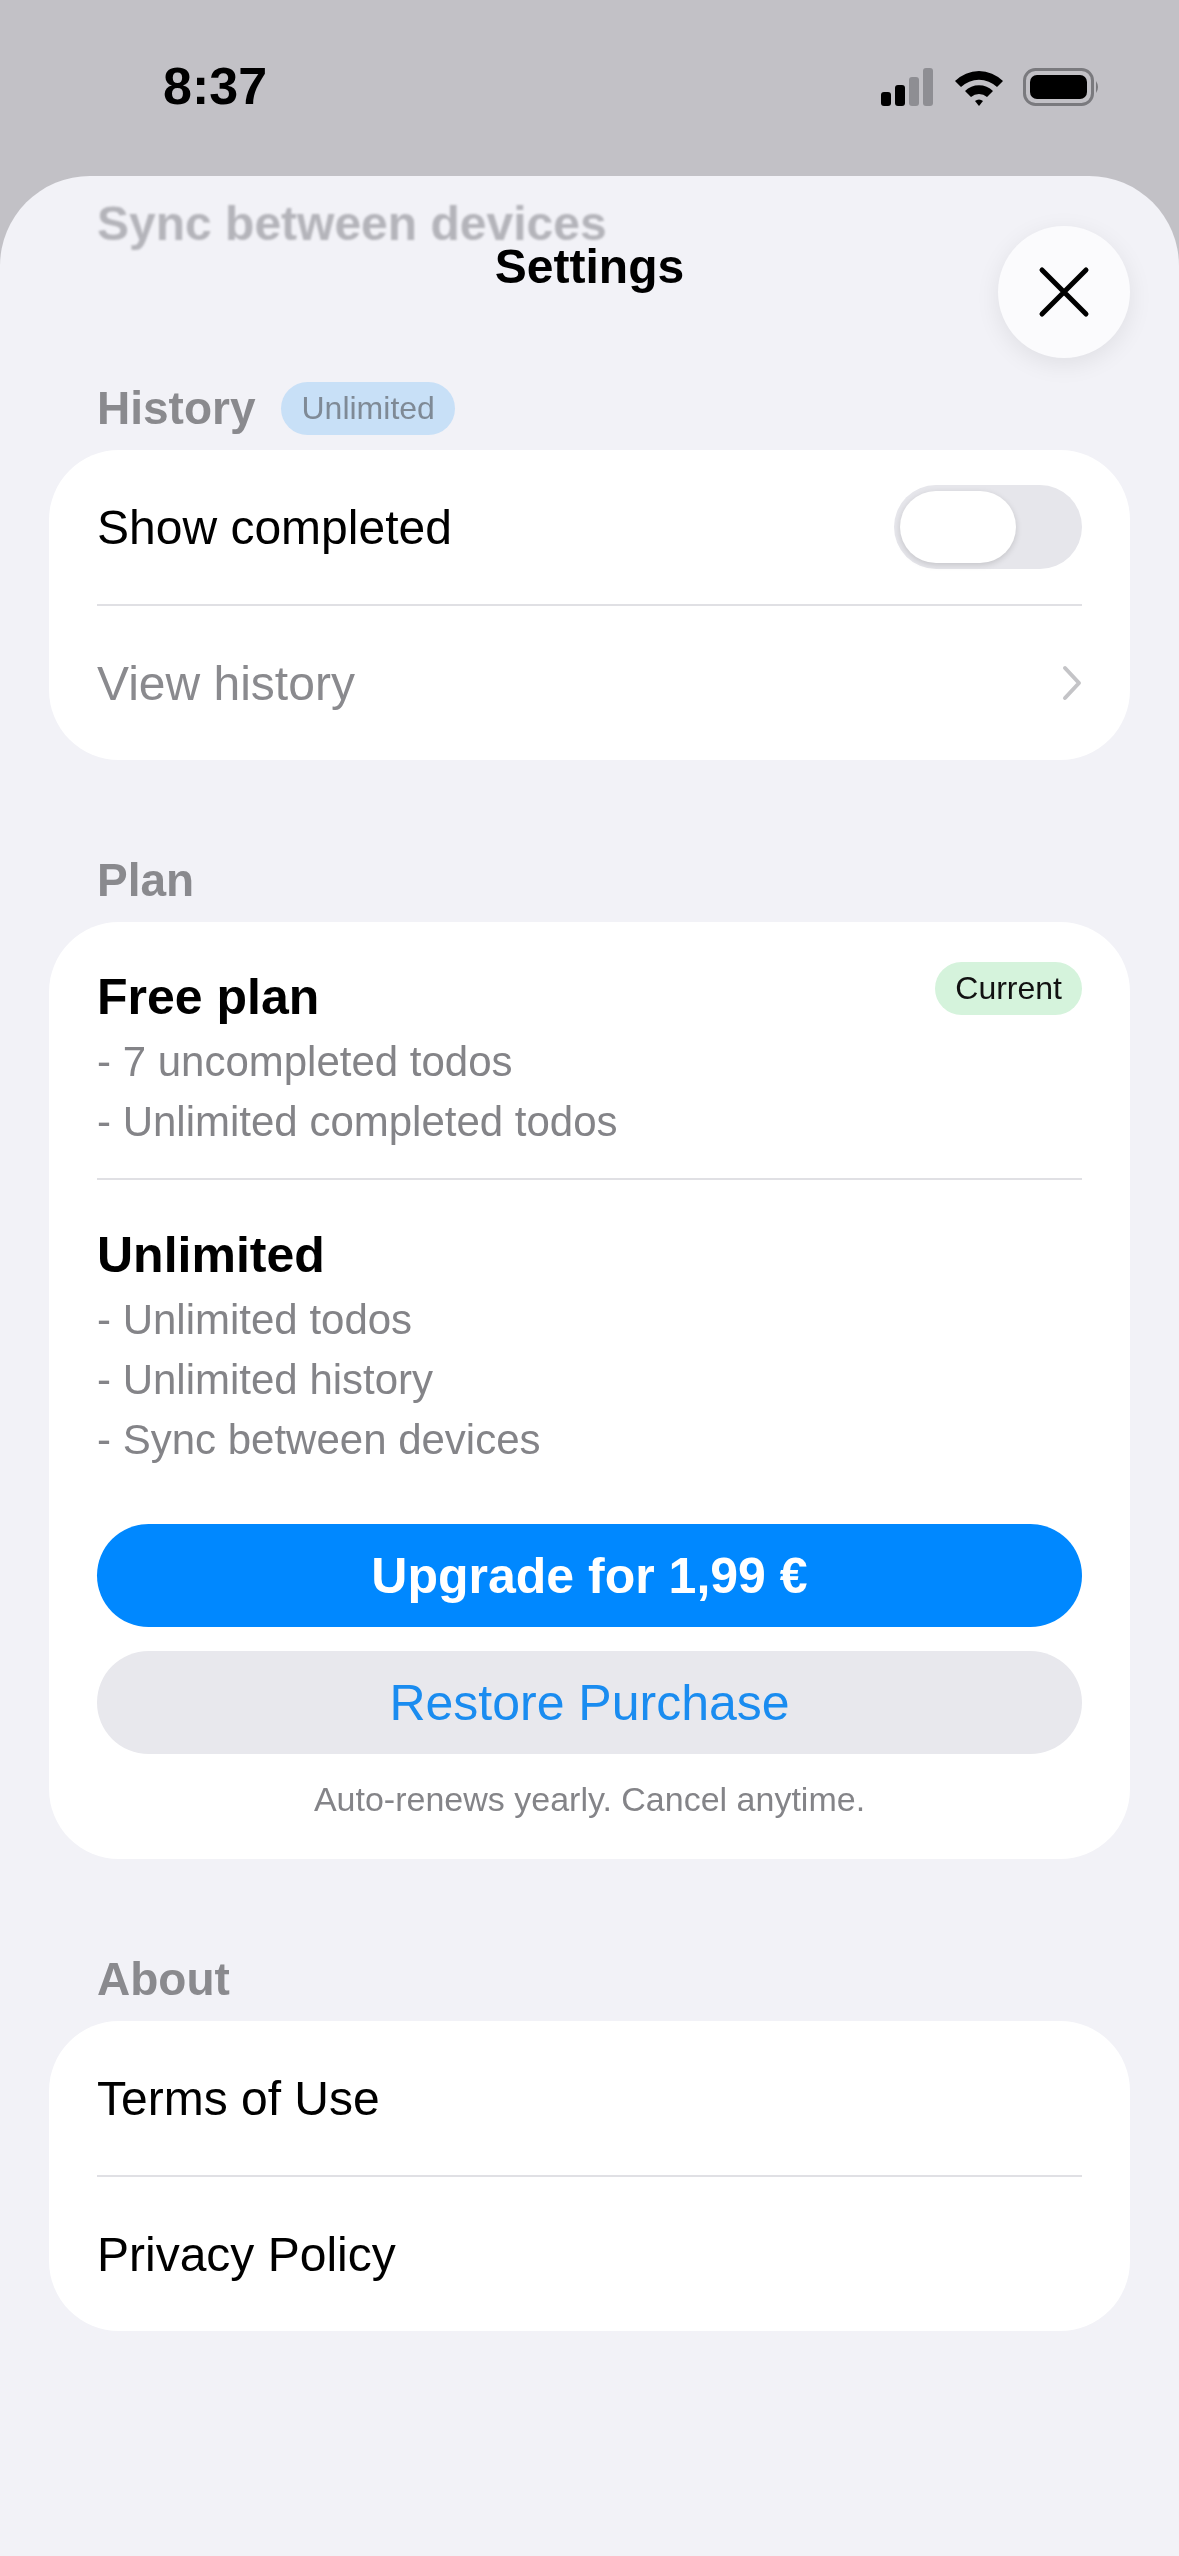  What do you see at coordinates (146, 880) in the screenshot?
I see `section-title: Plan` at bounding box center [146, 880].